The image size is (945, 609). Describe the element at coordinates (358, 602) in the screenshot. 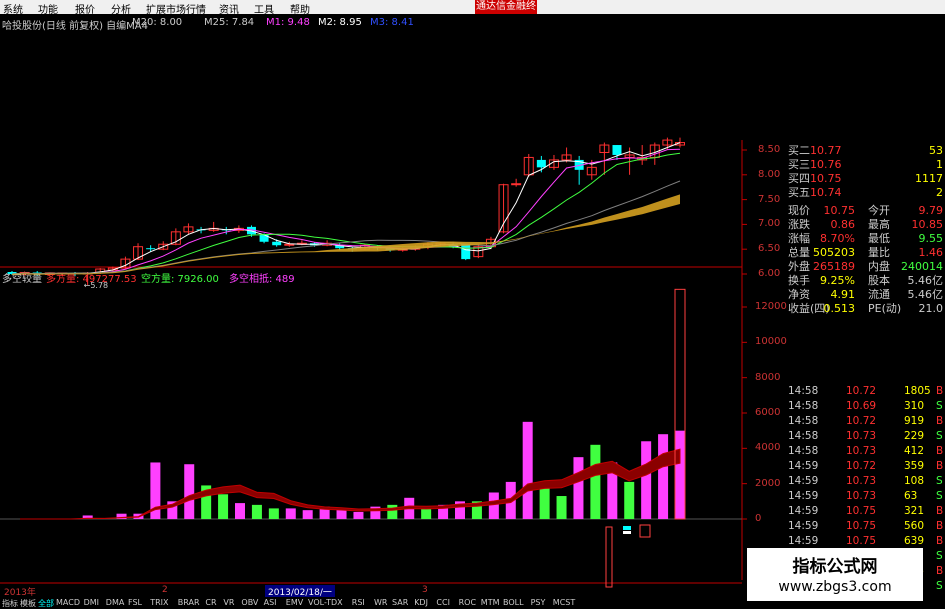

I see `indicator-tab: RSI` at that location.